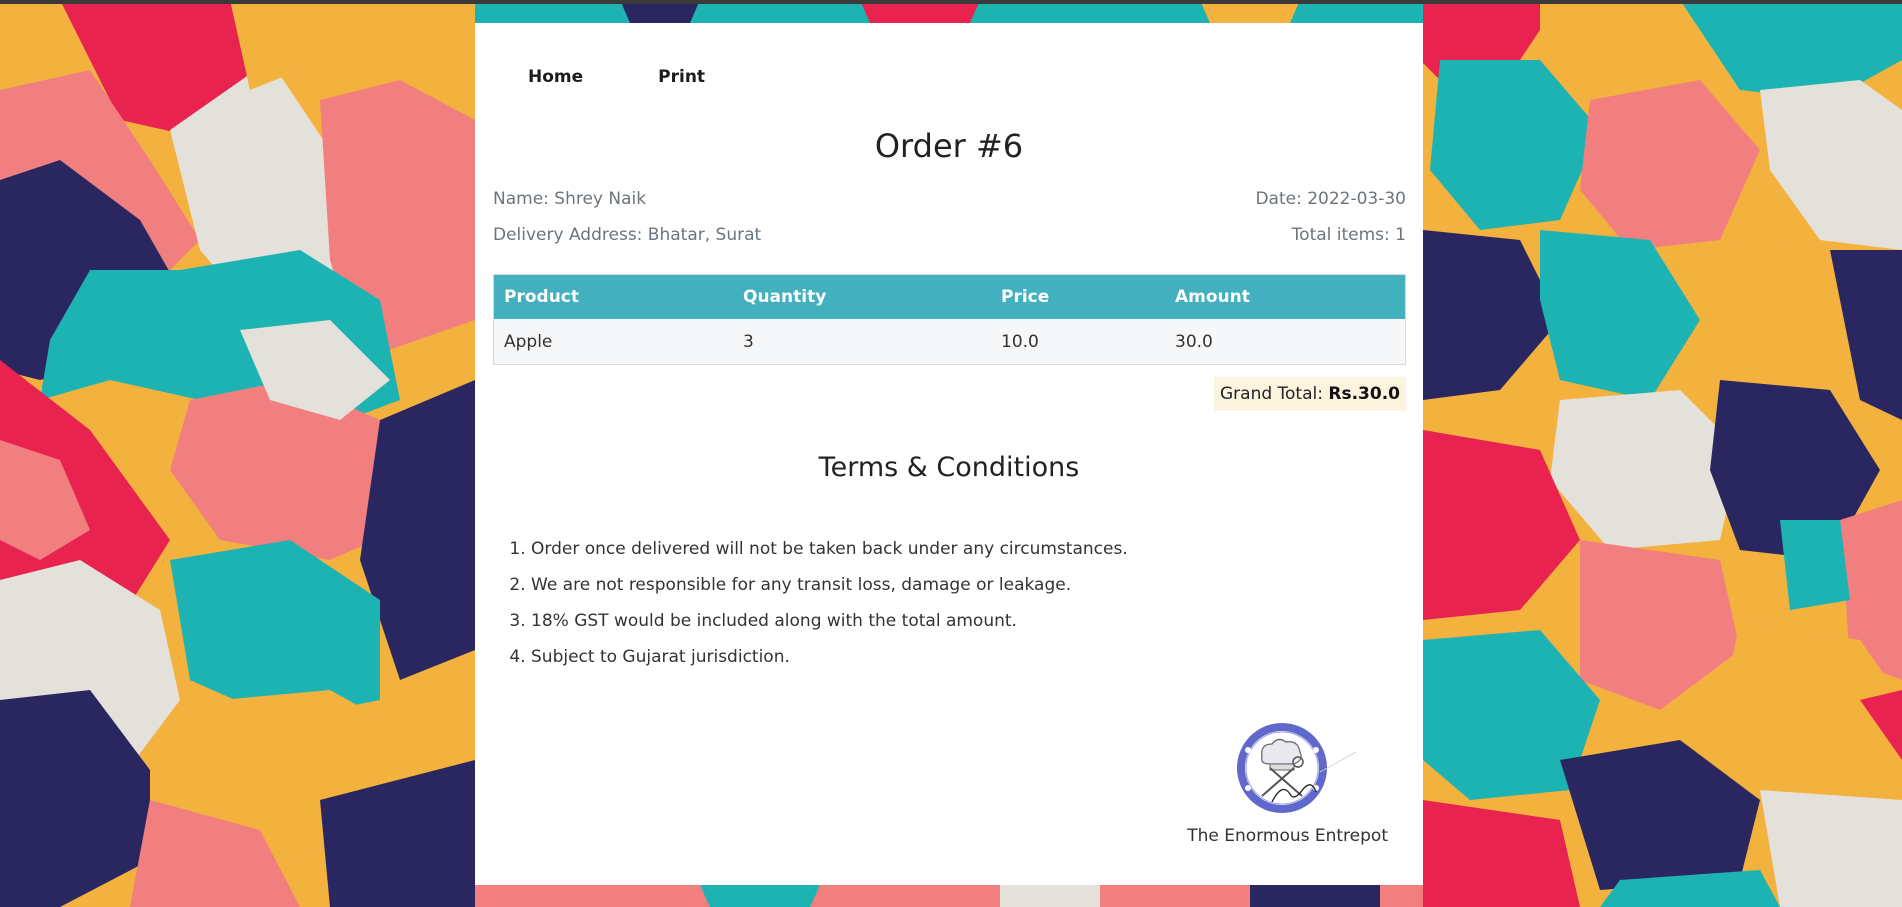 This screenshot has width=1902, height=907. What do you see at coordinates (613, 342) in the screenshot?
I see `cell-product: Apple` at bounding box center [613, 342].